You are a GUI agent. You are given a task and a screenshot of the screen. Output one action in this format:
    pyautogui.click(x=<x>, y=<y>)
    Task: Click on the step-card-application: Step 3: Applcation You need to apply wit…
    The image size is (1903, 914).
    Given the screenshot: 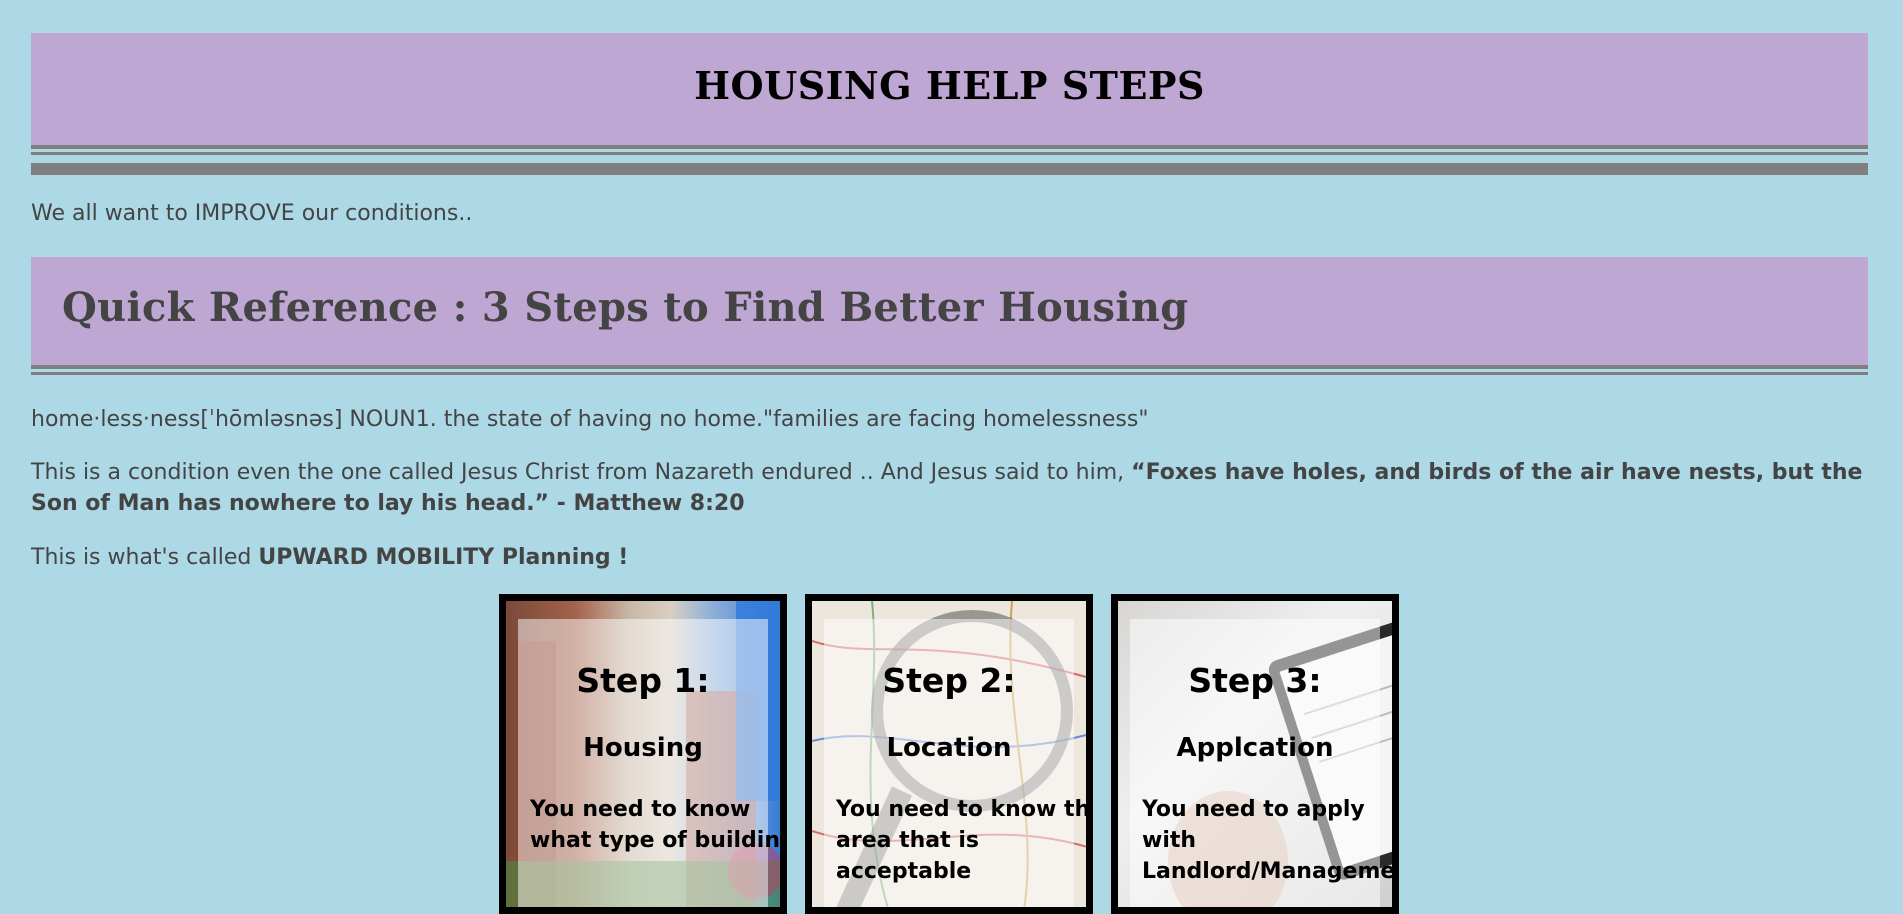 What is the action you would take?
    pyautogui.click(x=1255, y=754)
    